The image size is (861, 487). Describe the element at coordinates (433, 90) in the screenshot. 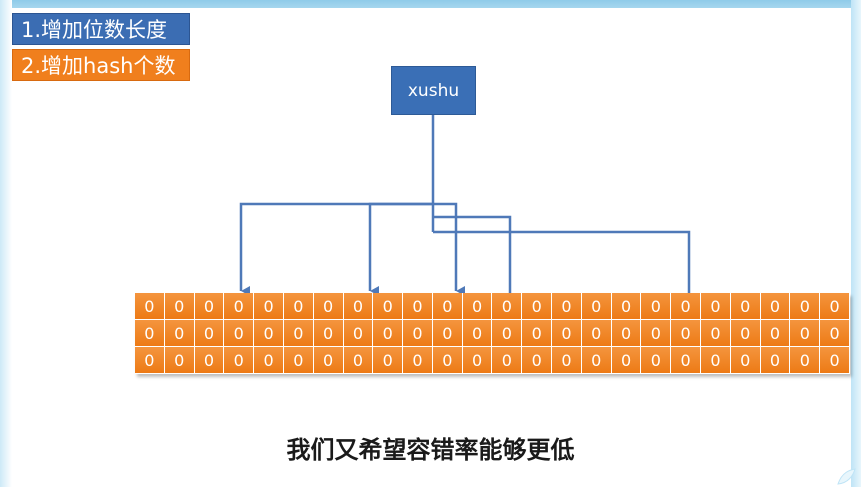

I see `key-node-xushu: xushu` at that location.